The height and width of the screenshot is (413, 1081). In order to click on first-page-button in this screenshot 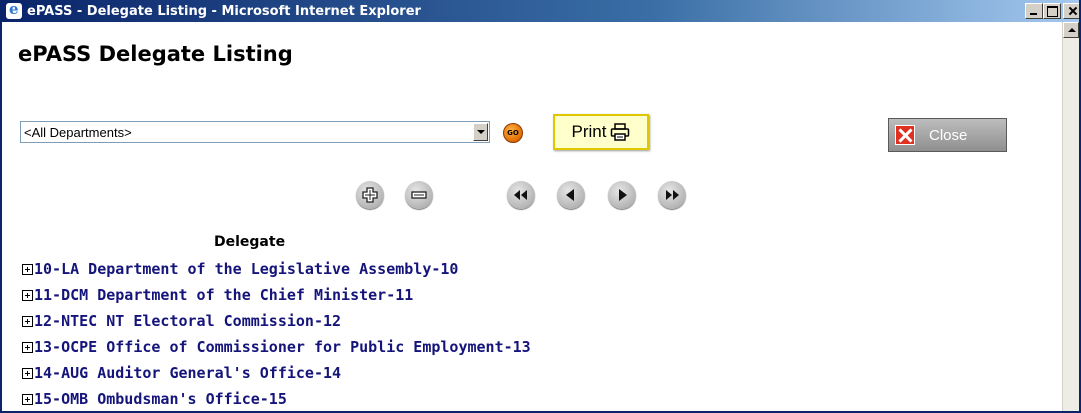, I will do `click(521, 195)`.